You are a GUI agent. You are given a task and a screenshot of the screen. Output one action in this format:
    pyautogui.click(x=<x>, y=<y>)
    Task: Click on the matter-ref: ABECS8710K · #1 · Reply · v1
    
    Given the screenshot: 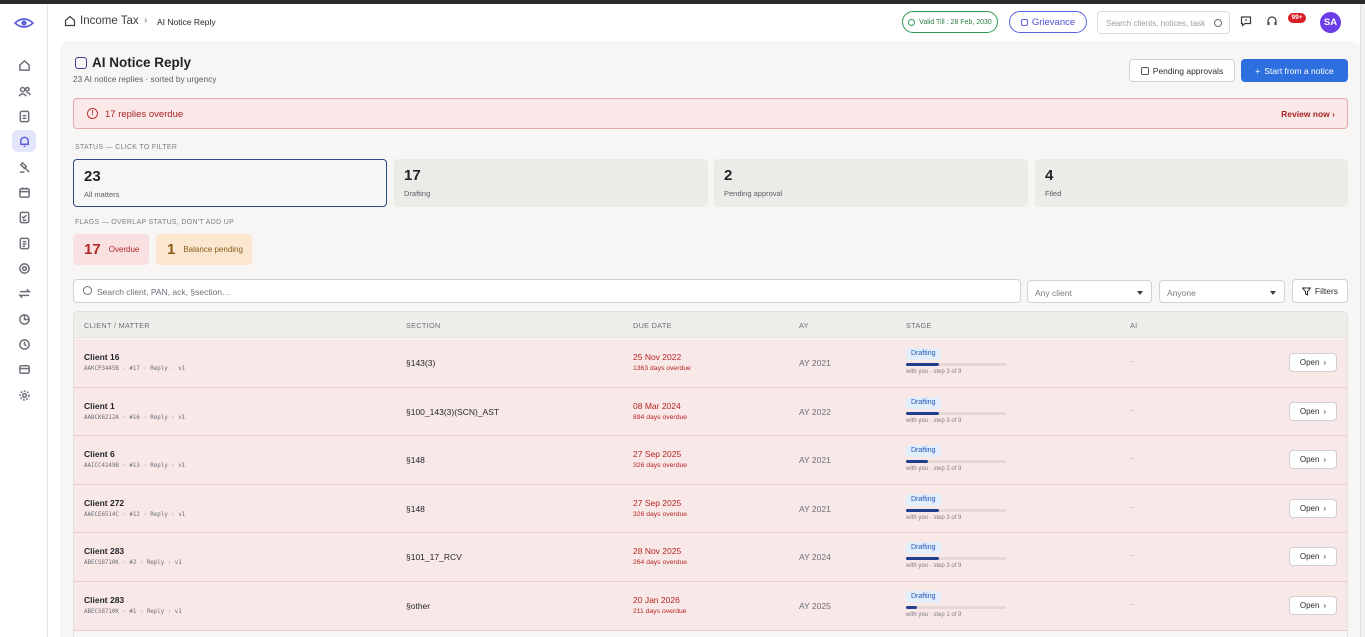 What is the action you would take?
    pyautogui.click(x=133, y=612)
    